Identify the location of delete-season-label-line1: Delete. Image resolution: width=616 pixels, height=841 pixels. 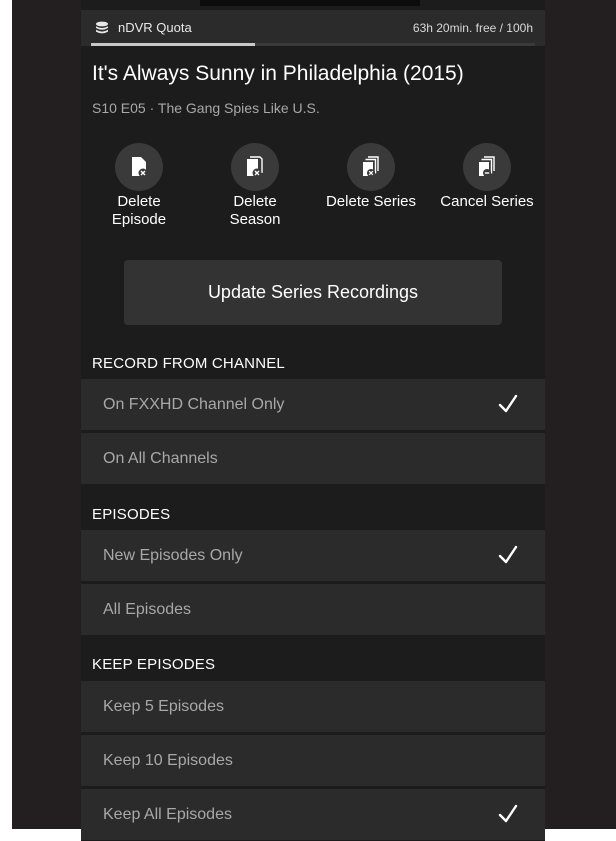
(255, 201).